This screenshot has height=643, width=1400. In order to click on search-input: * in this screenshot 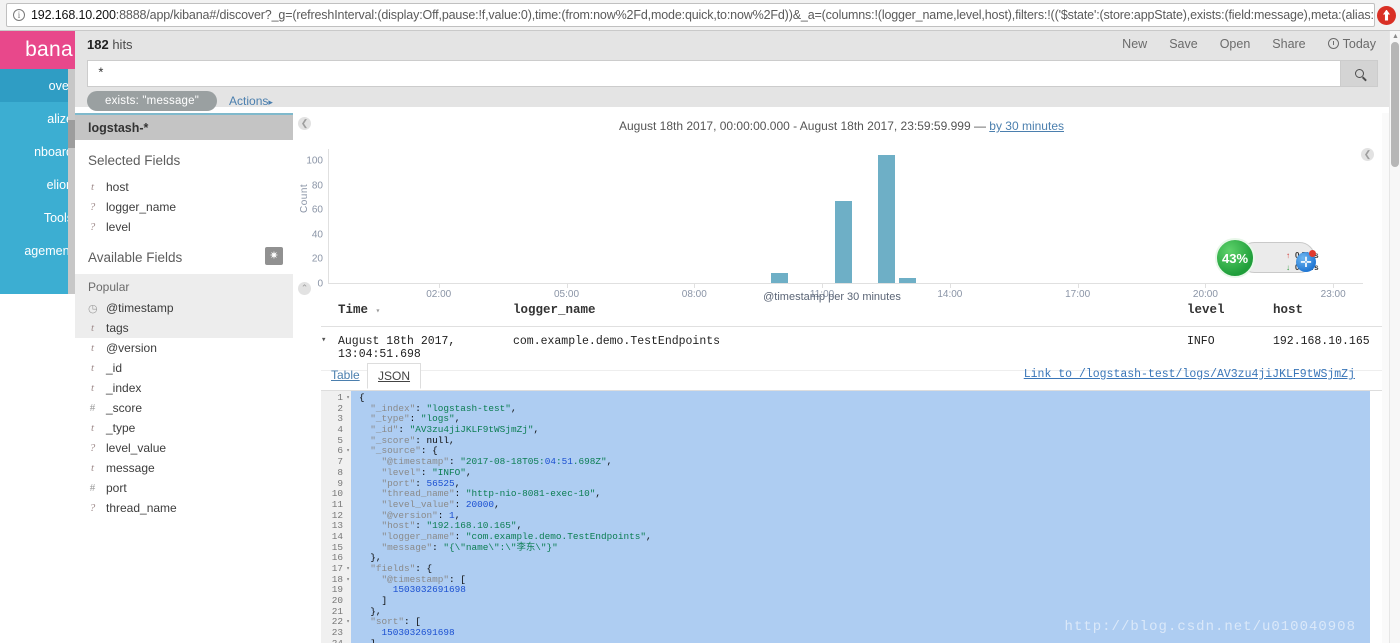, I will do `click(713, 73)`.